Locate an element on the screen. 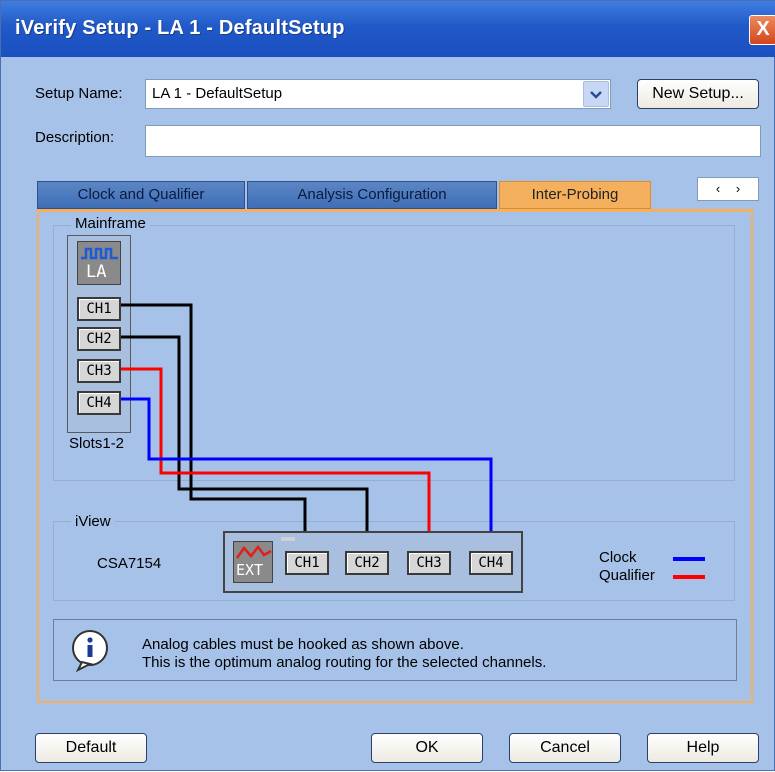 The width and height of the screenshot is (775, 772). legend-qualifier-label: Qualifier is located at coordinates (627, 575).